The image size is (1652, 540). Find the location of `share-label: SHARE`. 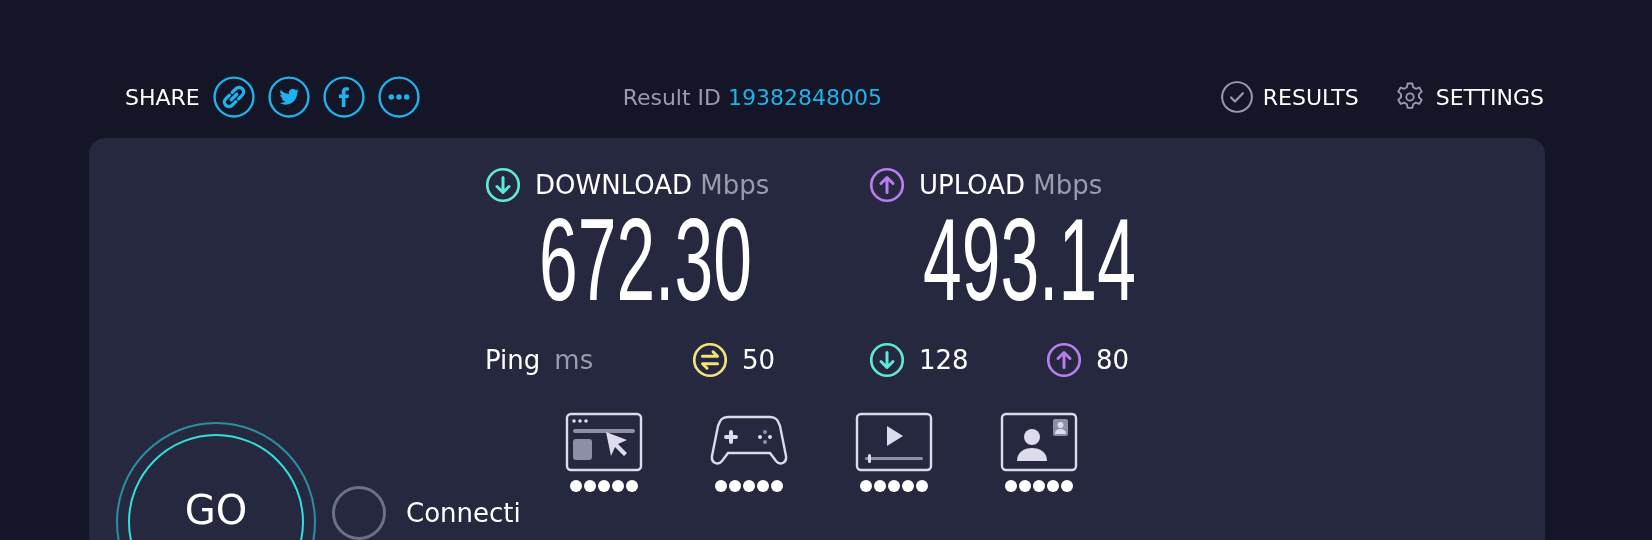

share-label: SHARE is located at coordinates (162, 97).